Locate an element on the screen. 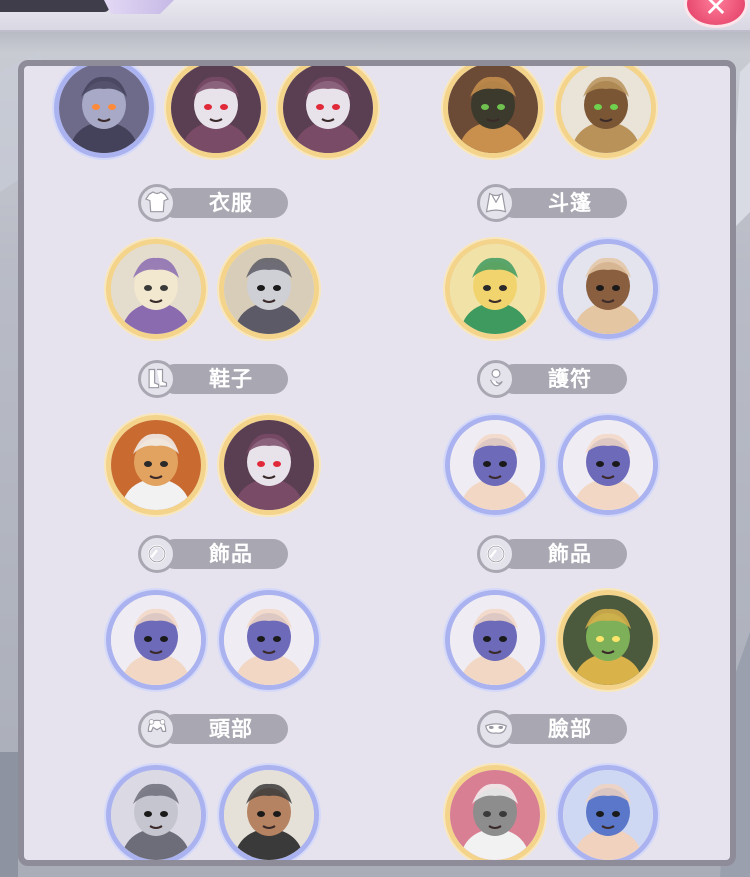 This screenshot has height=877, width=750. mask-icon is located at coordinates (496, 729).